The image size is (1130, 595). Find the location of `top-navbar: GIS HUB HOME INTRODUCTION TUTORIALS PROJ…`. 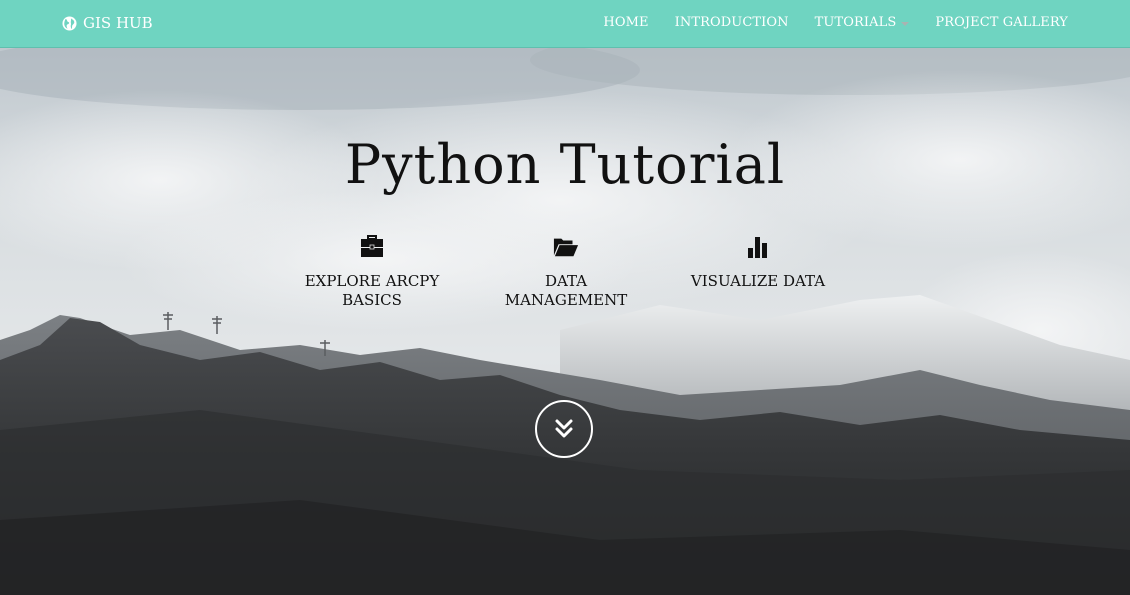

top-navbar: GIS HUB HOME INTRODUCTION TUTORIALS PROJ… is located at coordinates (565, 24).